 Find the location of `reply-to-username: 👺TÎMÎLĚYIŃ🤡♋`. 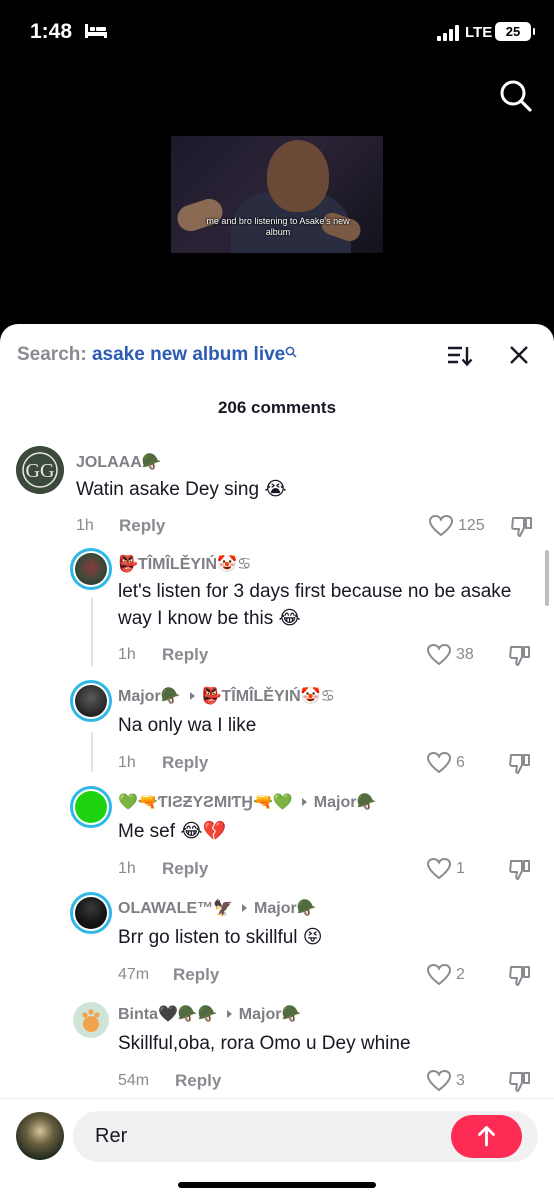

reply-to-username: 👺TÎMÎLĚYIŃ🤡♋ is located at coordinates (268, 696).